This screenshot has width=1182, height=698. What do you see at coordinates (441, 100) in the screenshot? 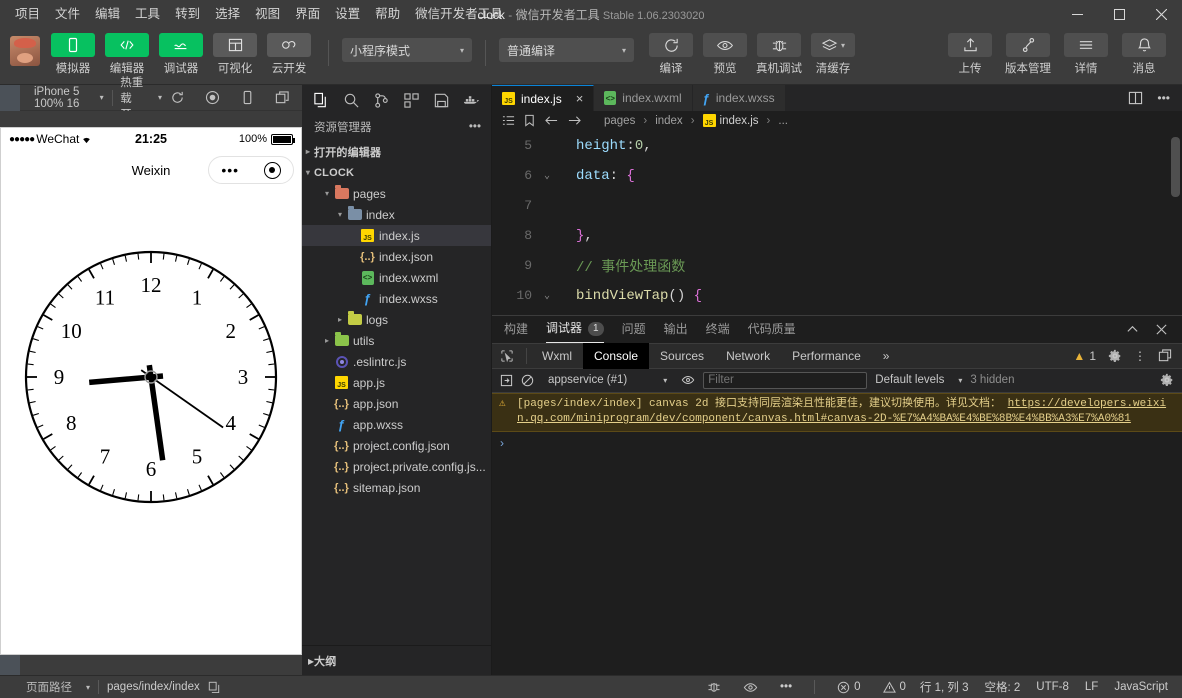
I see `save-icon` at bounding box center [441, 100].